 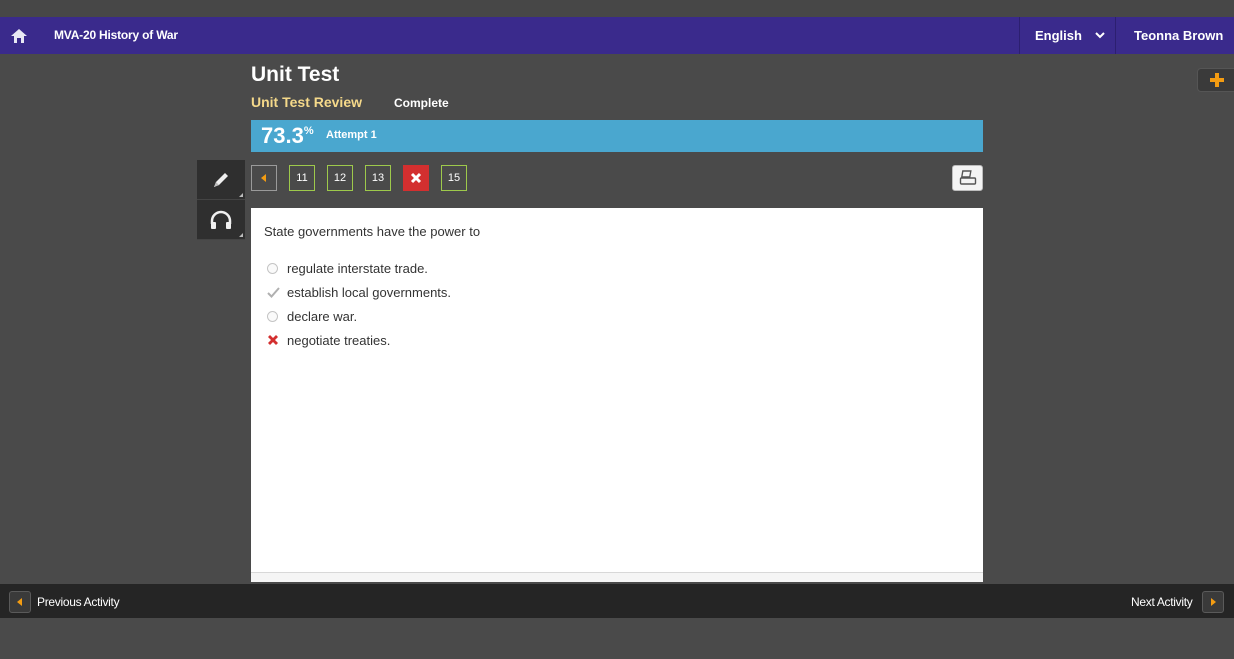 What do you see at coordinates (617, 638) in the screenshot?
I see `bottom-strip` at bounding box center [617, 638].